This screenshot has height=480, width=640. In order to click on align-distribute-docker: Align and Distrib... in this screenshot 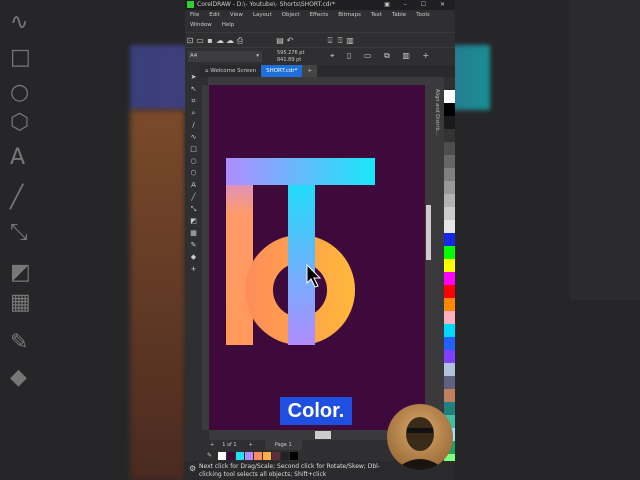, I will do `click(438, 253)`.